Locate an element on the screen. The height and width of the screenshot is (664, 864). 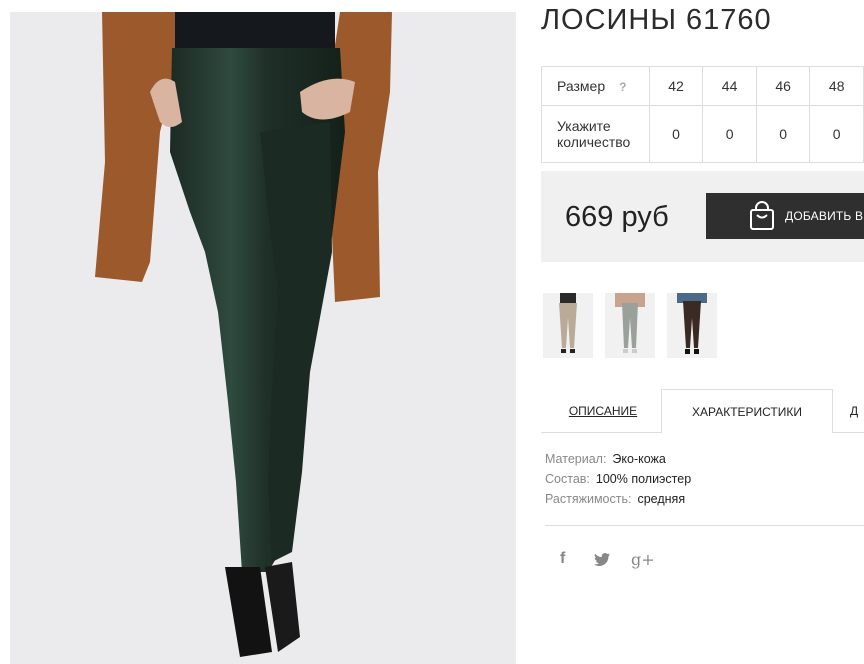
thumbnail-brown is located at coordinates (692, 325).